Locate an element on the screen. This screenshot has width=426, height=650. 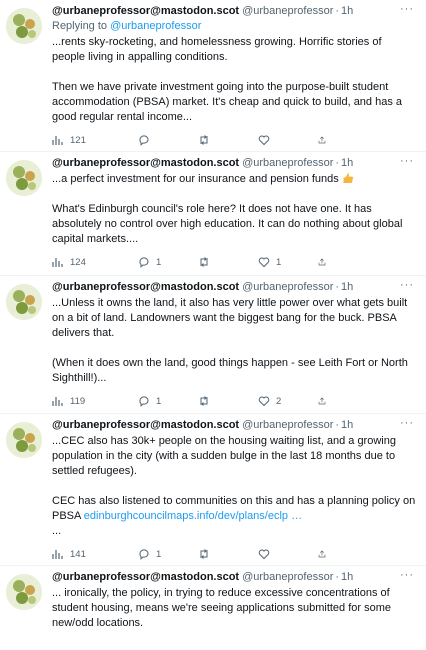
views-button: 121 is located at coordinates (78, 140).